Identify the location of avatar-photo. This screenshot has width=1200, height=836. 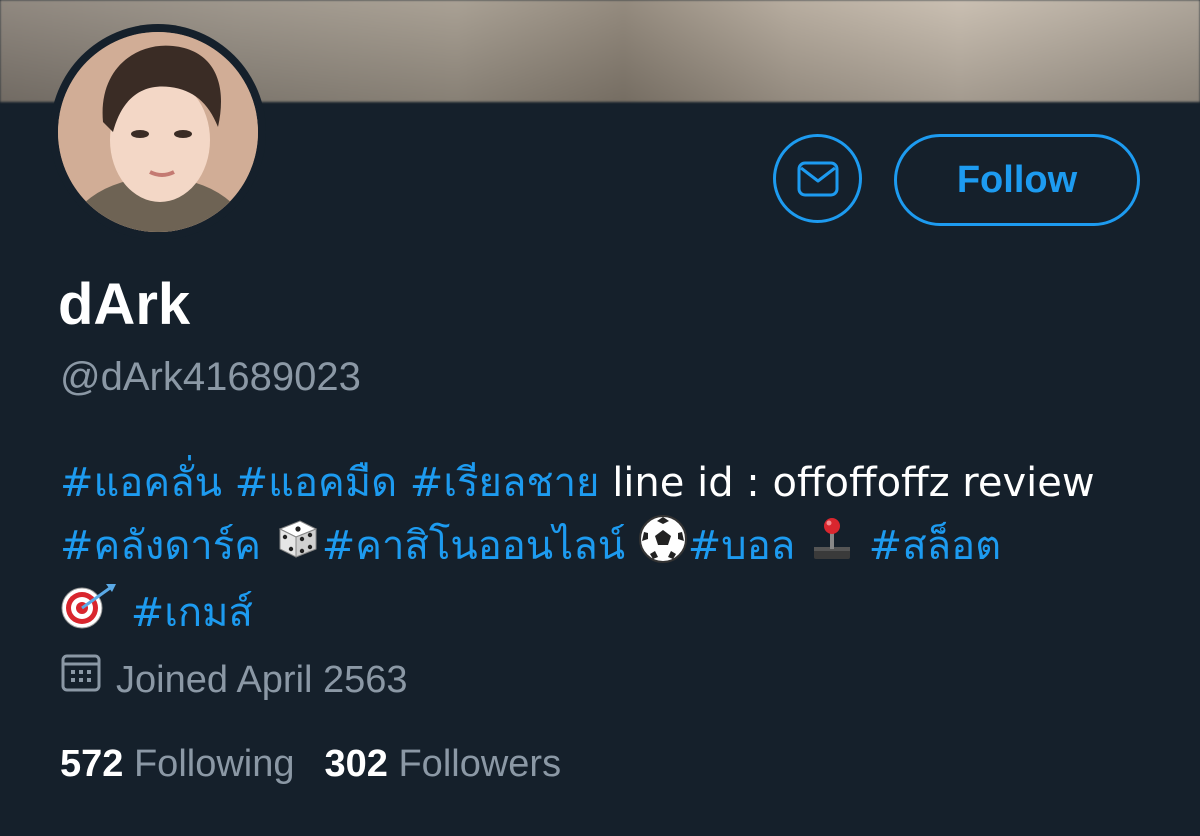
(158, 132).